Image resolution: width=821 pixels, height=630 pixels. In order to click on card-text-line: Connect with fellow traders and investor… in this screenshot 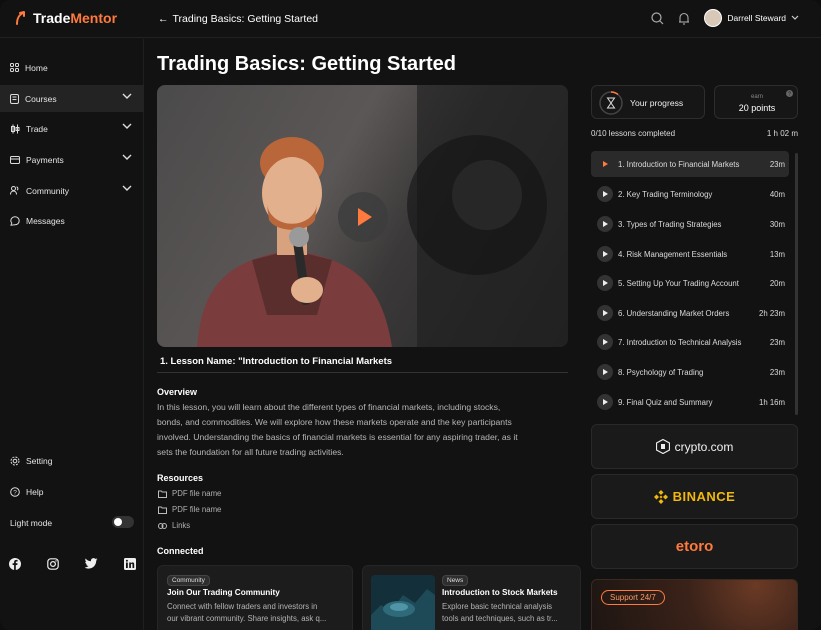, I will do `click(242, 606)`.